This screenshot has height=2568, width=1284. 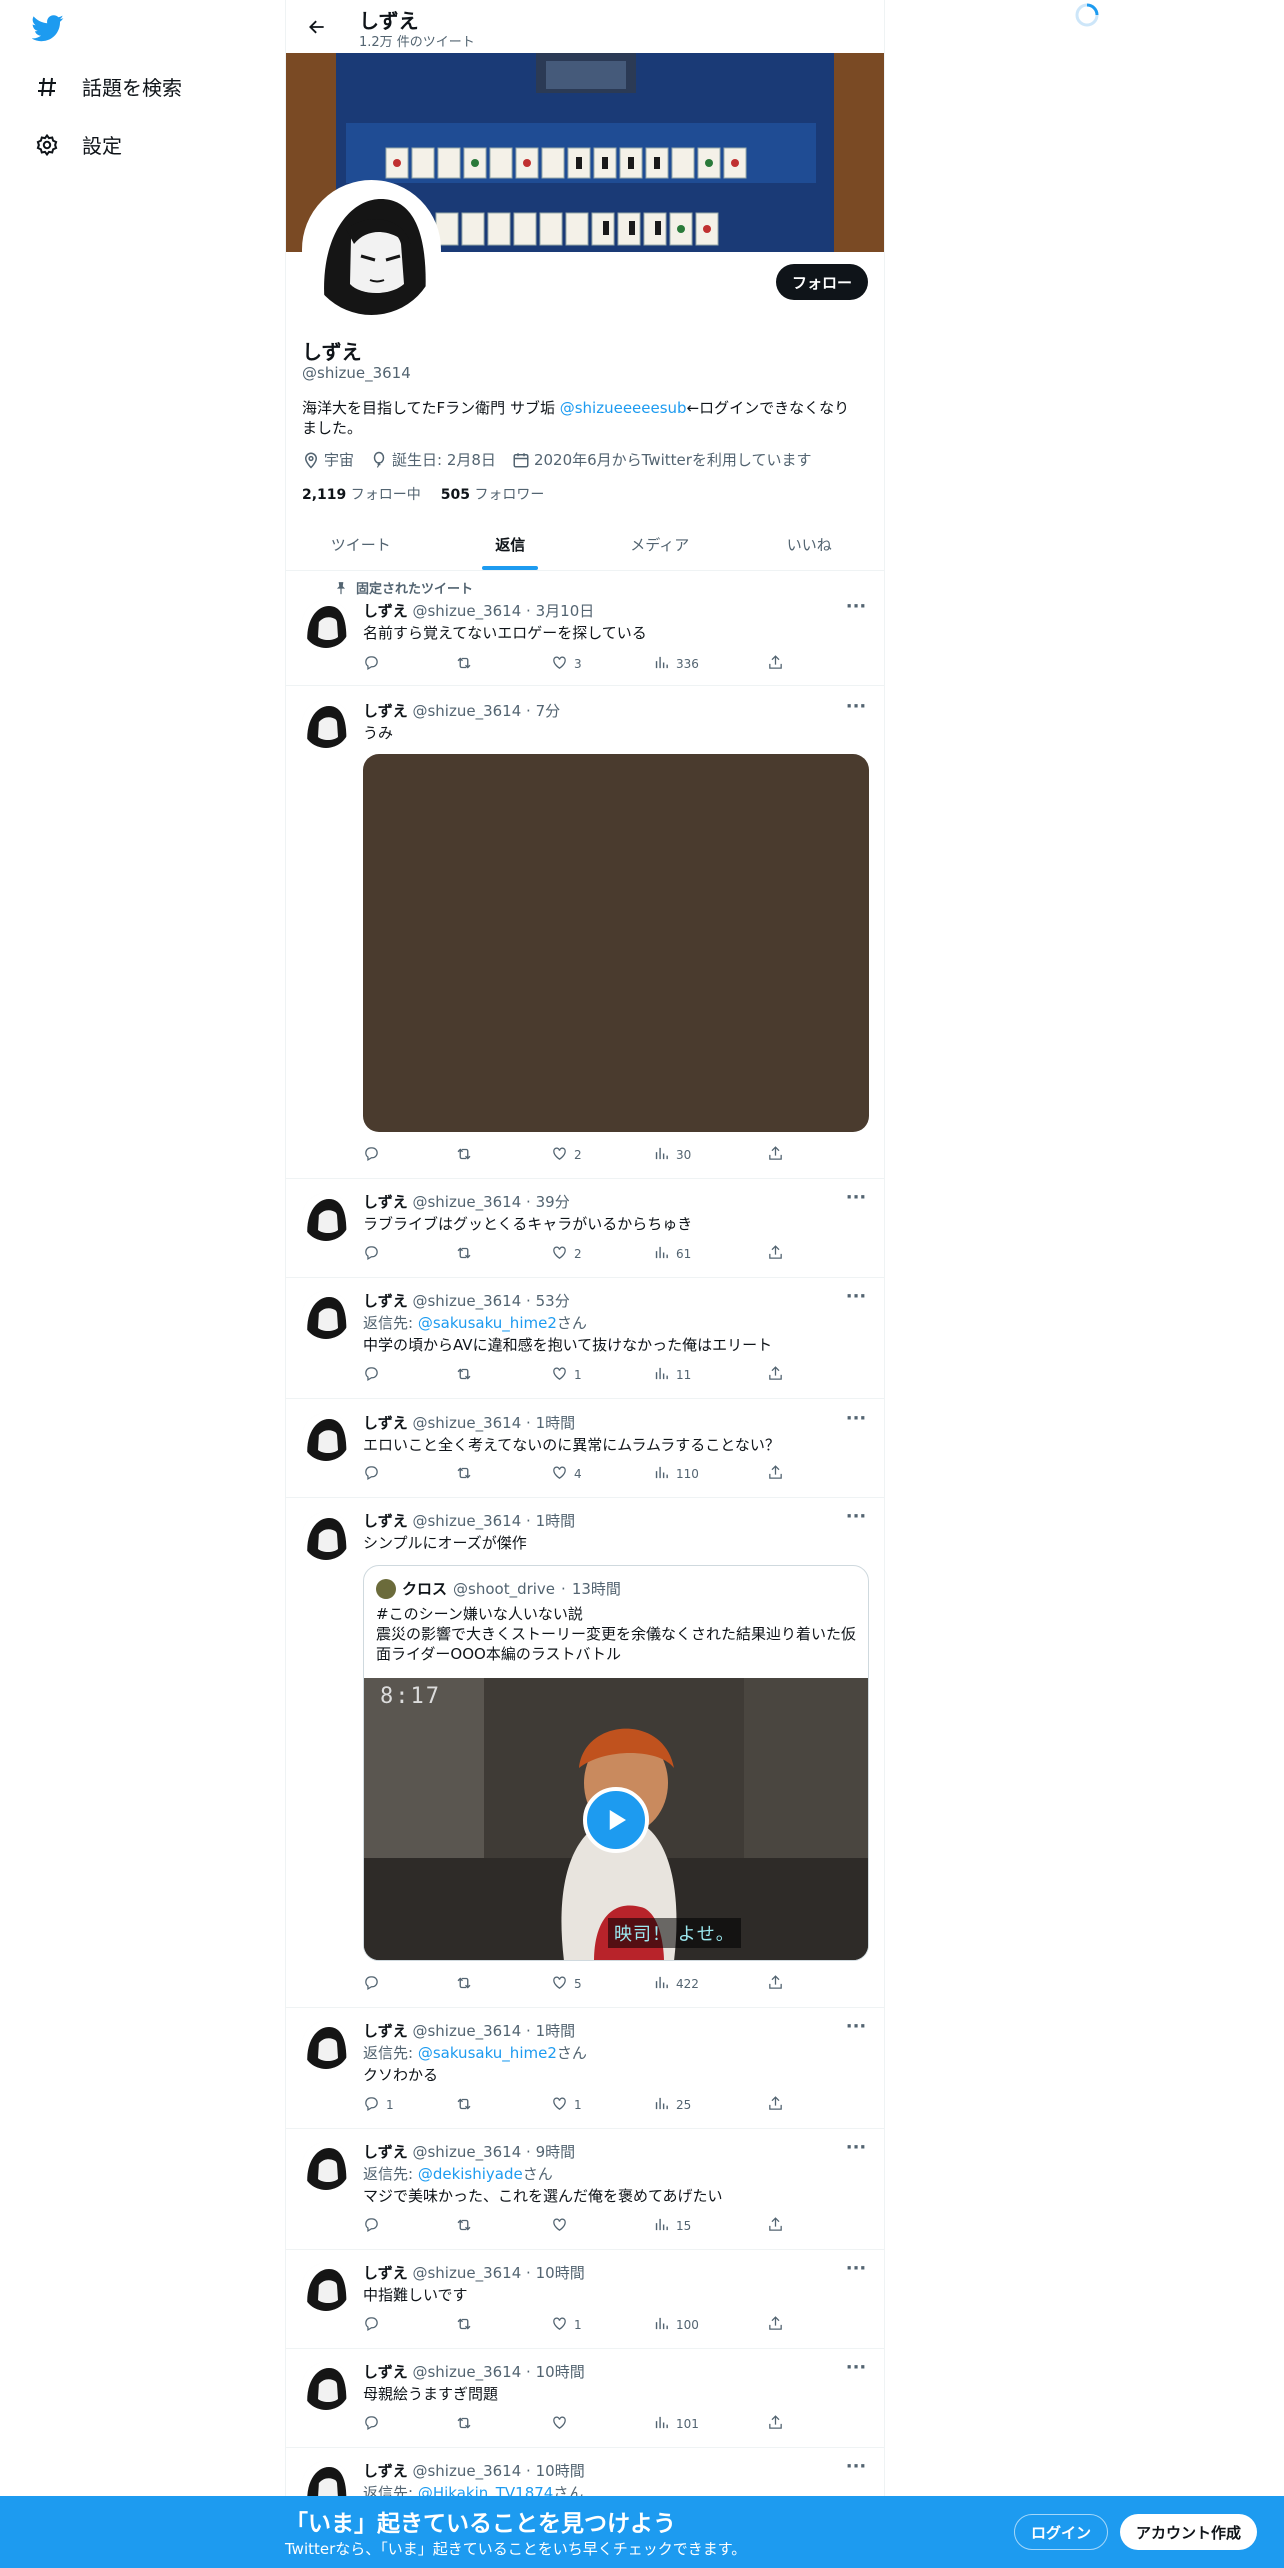 I want to click on quote-video: 8:17 映司！ よせ。, so click(x=616, y=1819).